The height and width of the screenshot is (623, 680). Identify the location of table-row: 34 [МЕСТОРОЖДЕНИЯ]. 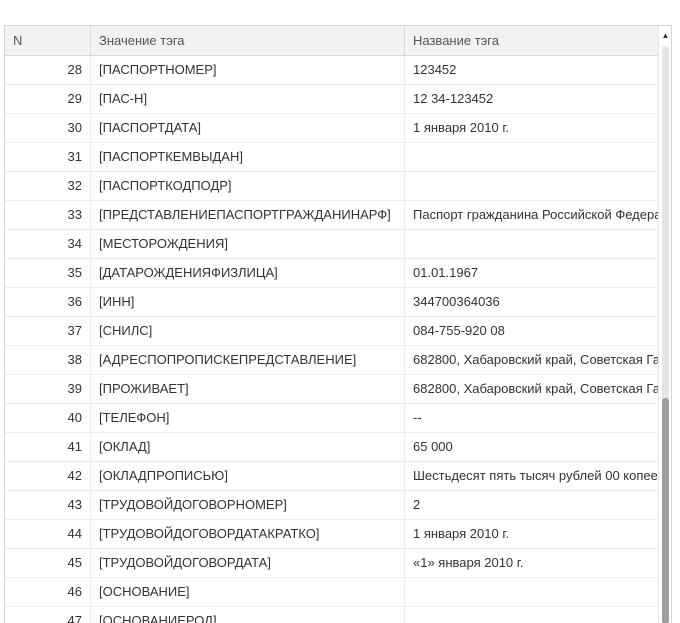
(331, 244).